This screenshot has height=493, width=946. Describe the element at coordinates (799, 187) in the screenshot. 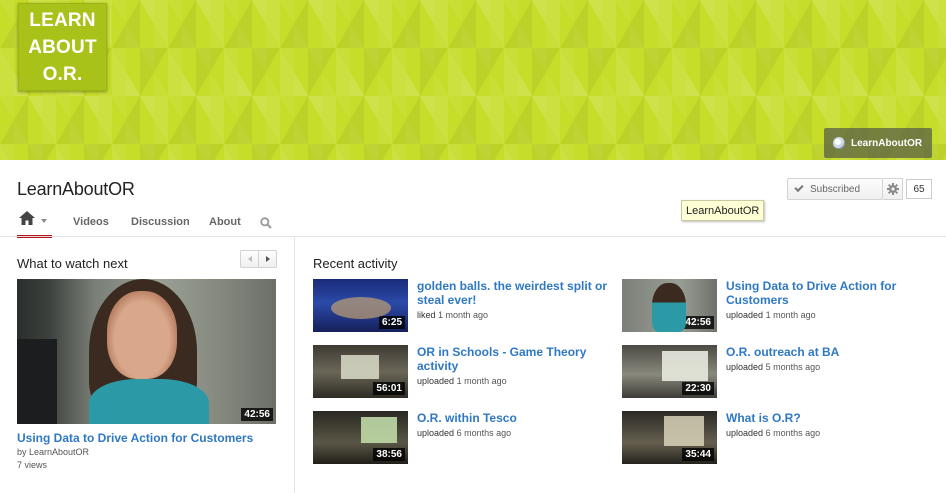

I see `check-icon` at that location.